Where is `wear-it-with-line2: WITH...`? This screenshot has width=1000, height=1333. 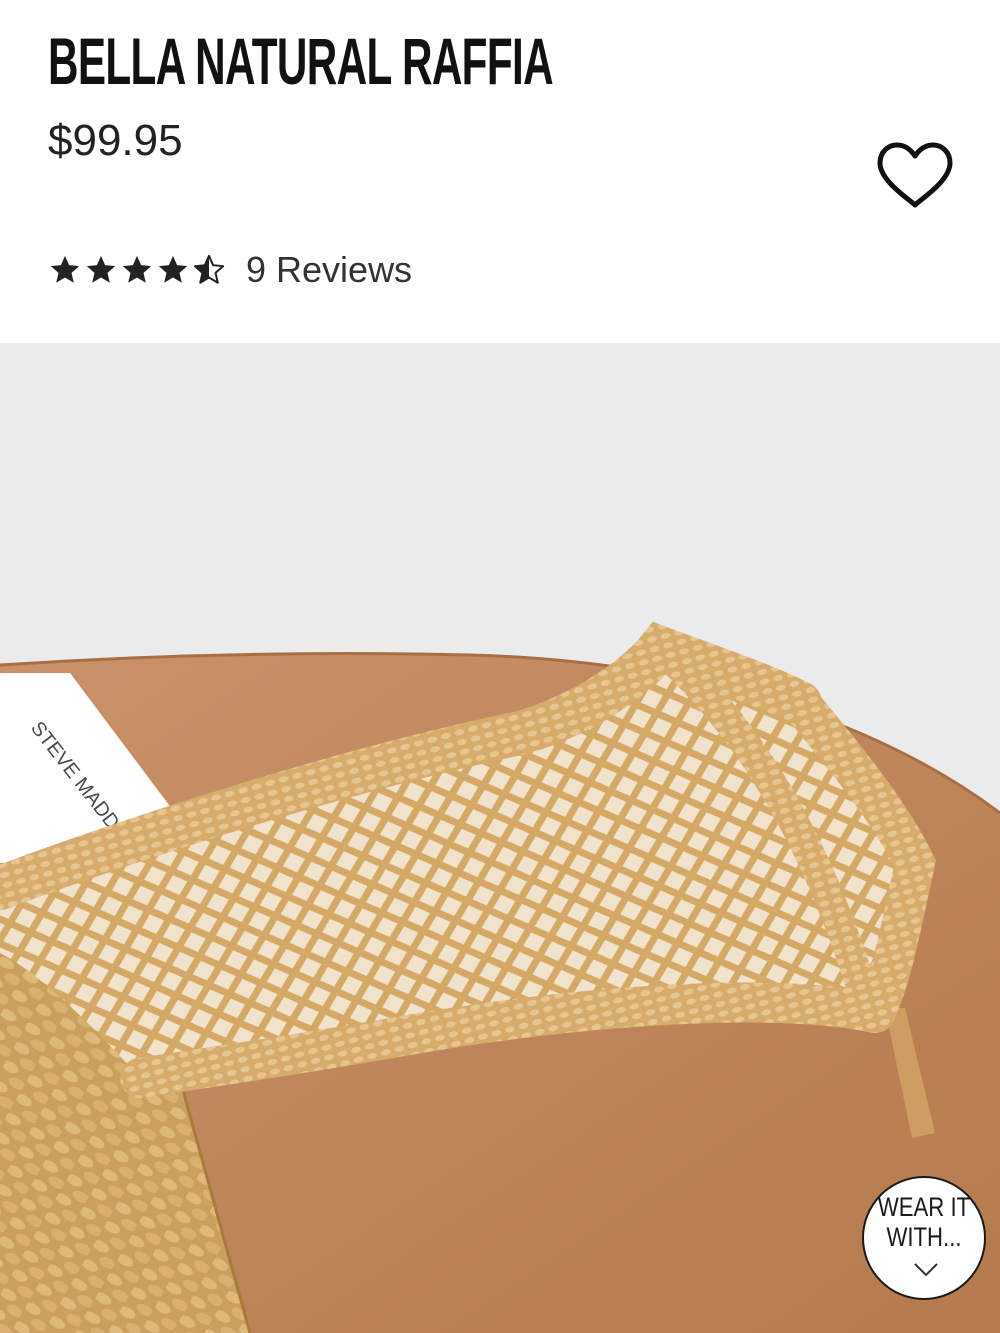 wear-it-with-line2: WITH... is located at coordinates (924, 1237).